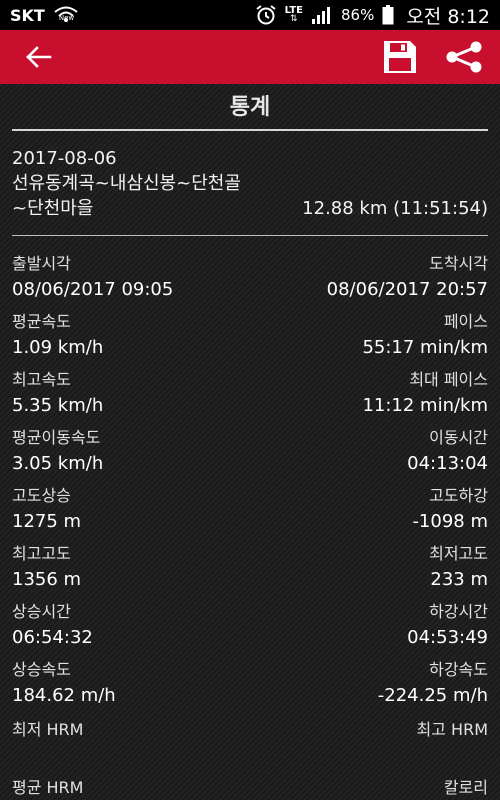 The image size is (500, 800). I want to click on clock: 오전 8:12, so click(448, 16).